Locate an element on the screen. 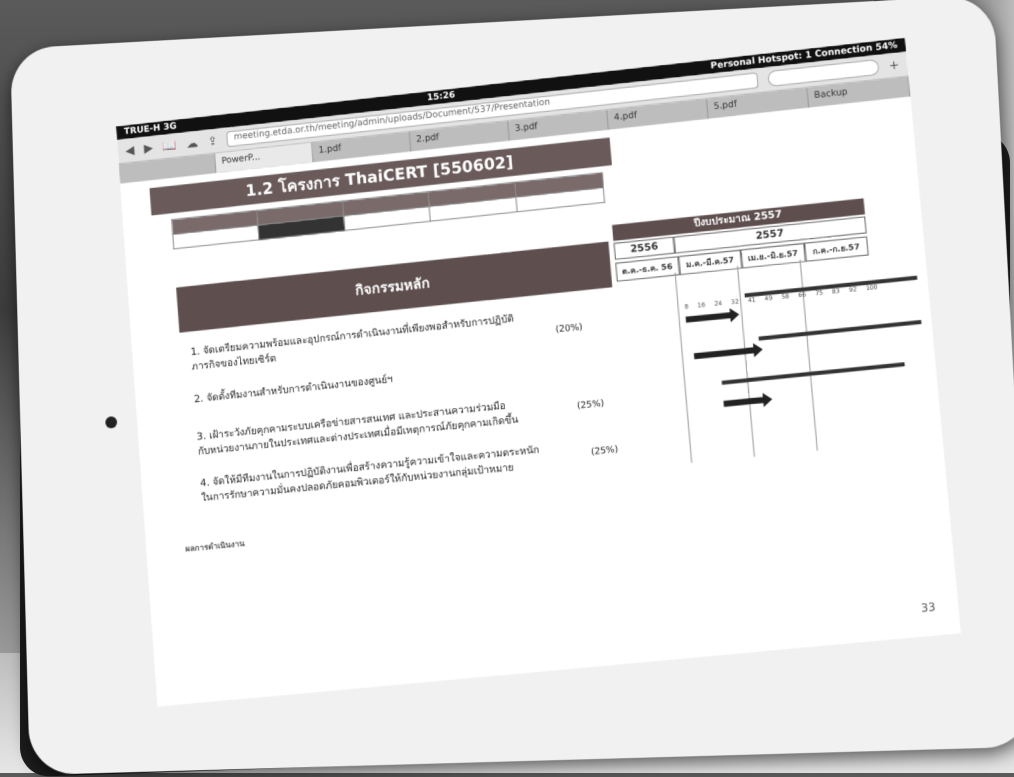 Image resolution: width=1014 pixels, height=777 pixels. scale-tick: 16 is located at coordinates (701, 305).